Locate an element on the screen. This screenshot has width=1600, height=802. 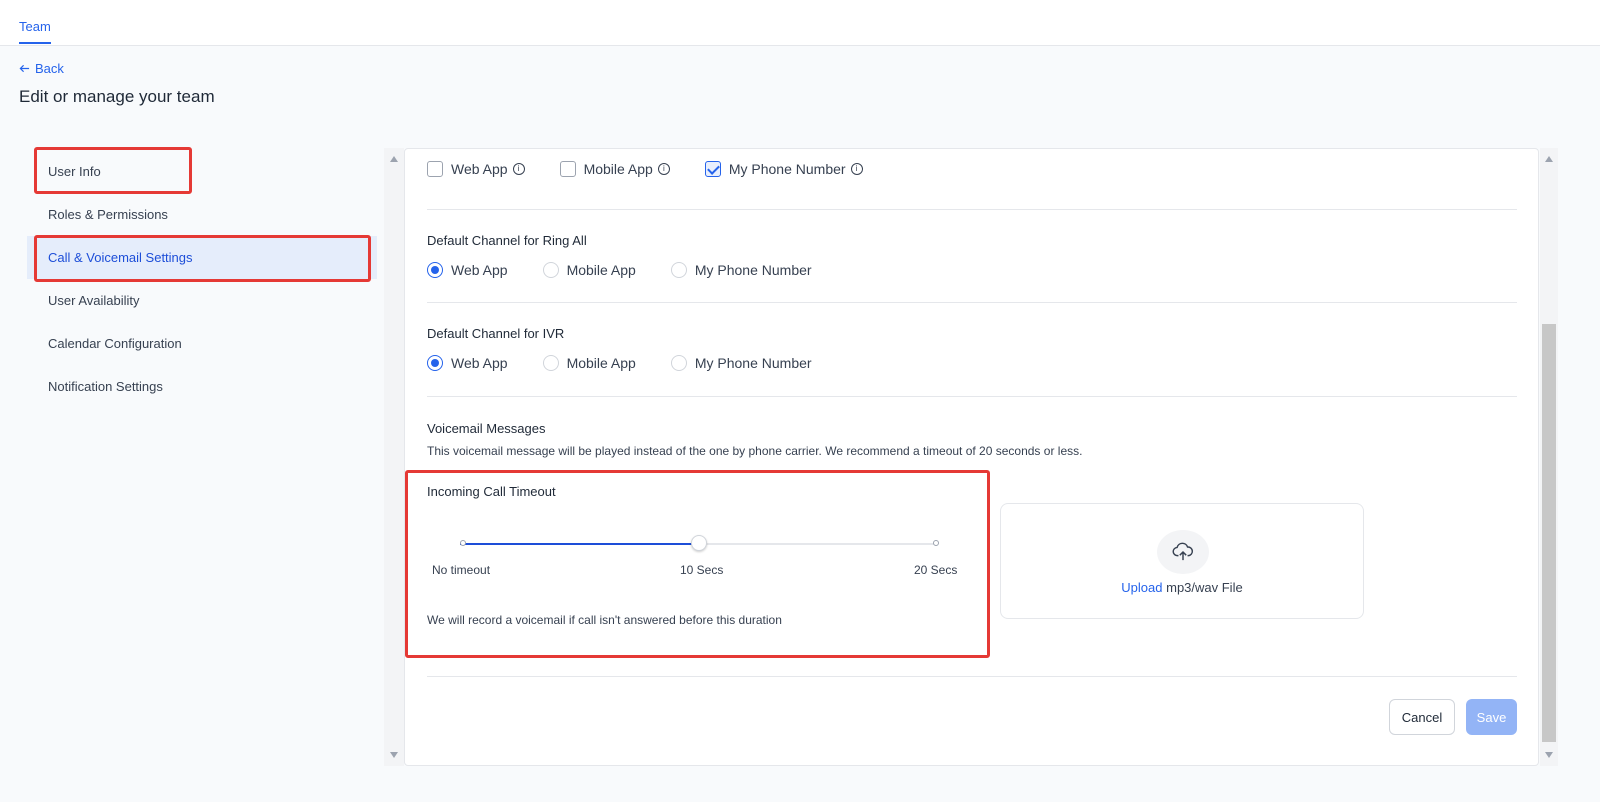
timeout-slider-handle is located at coordinates (699, 543).